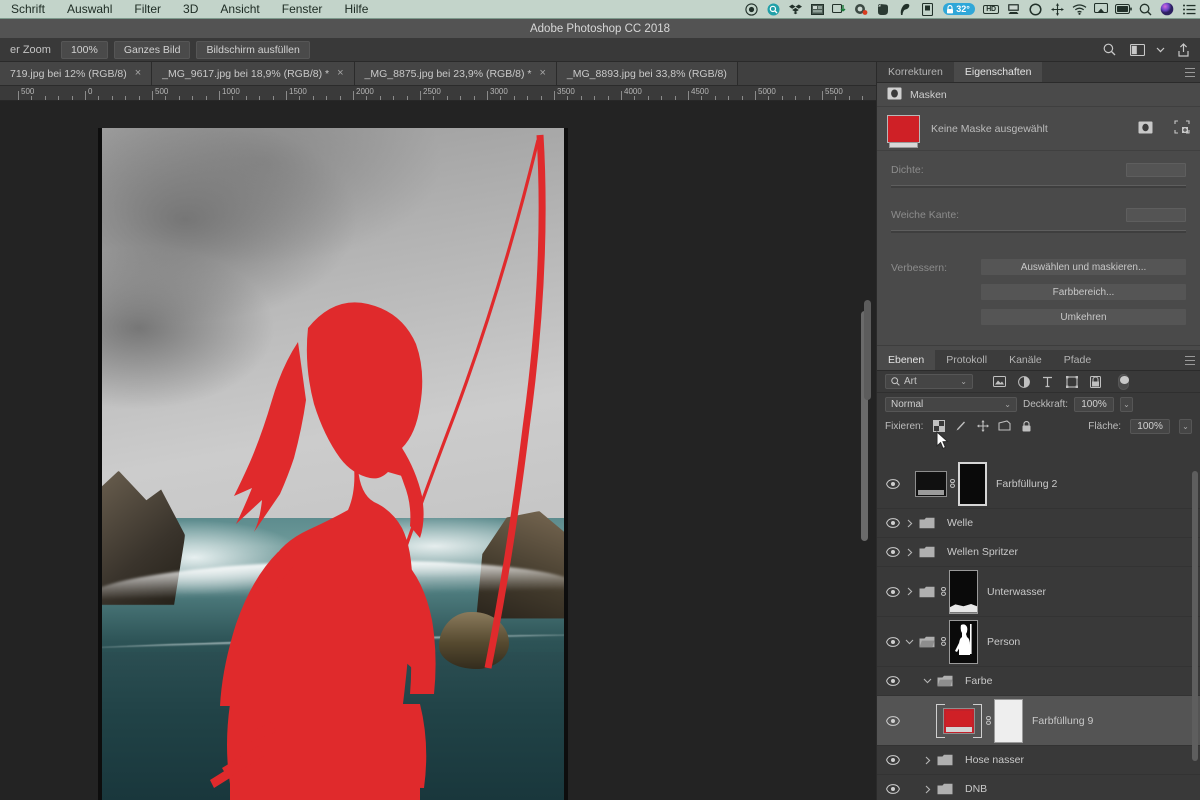 The width and height of the screenshot is (1200, 800). I want to click on density-value, so click(1156, 170).